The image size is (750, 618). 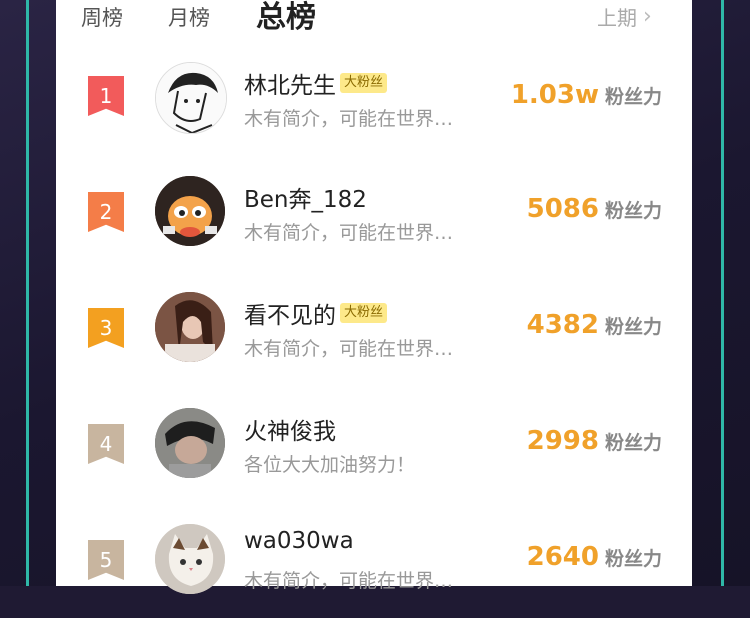 I want to click on cartoon-character-avatar-icon, so click(x=190, y=211).